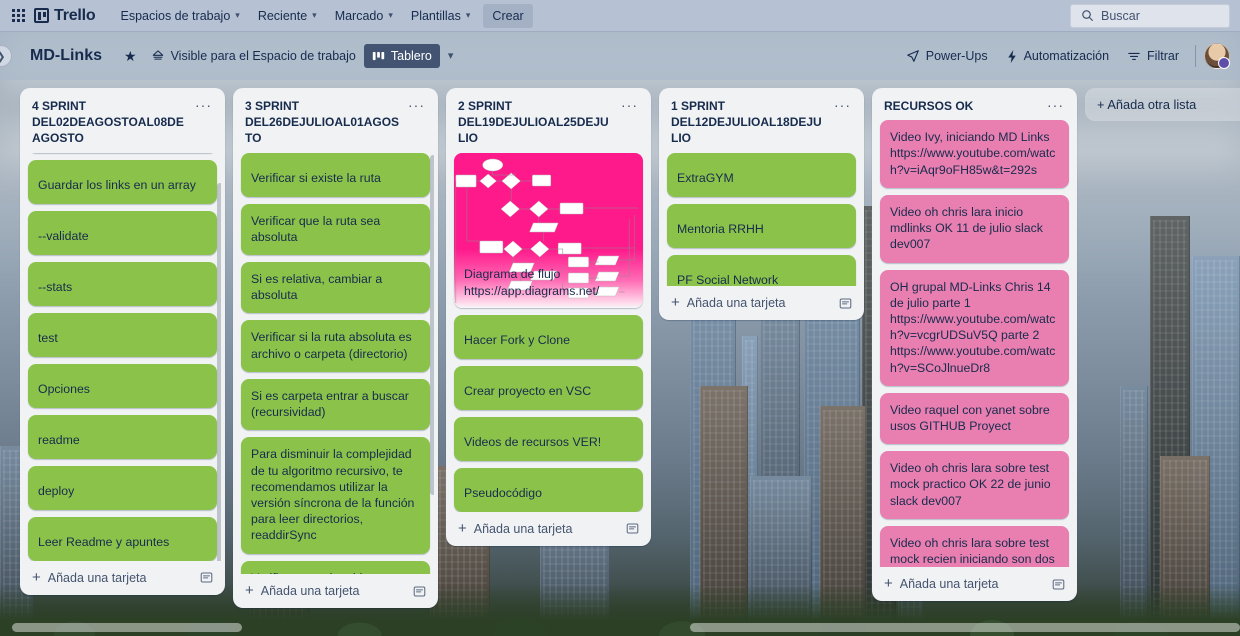 This screenshot has height=636, width=1240. I want to click on card-title: PF Social Network, so click(728, 279).